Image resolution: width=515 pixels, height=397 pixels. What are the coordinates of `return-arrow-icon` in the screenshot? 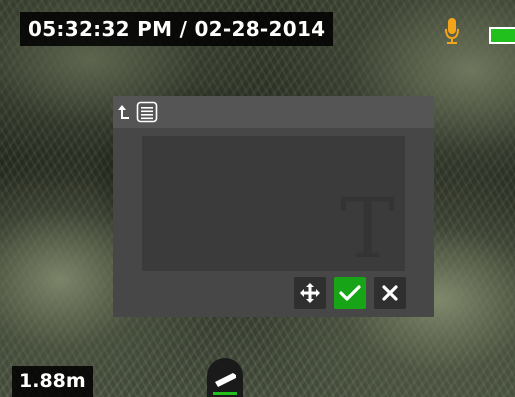 It's located at (124, 112).